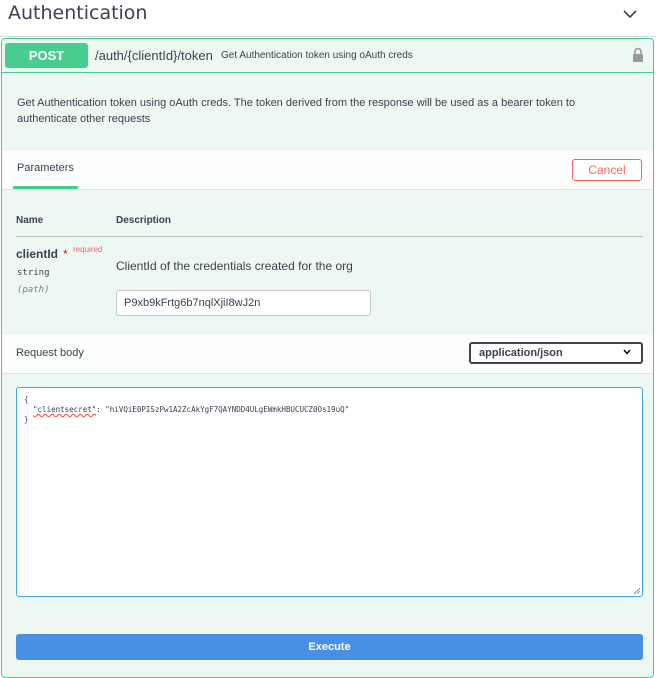  I want to click on cancel-button: Cancel, so click(607, 170).